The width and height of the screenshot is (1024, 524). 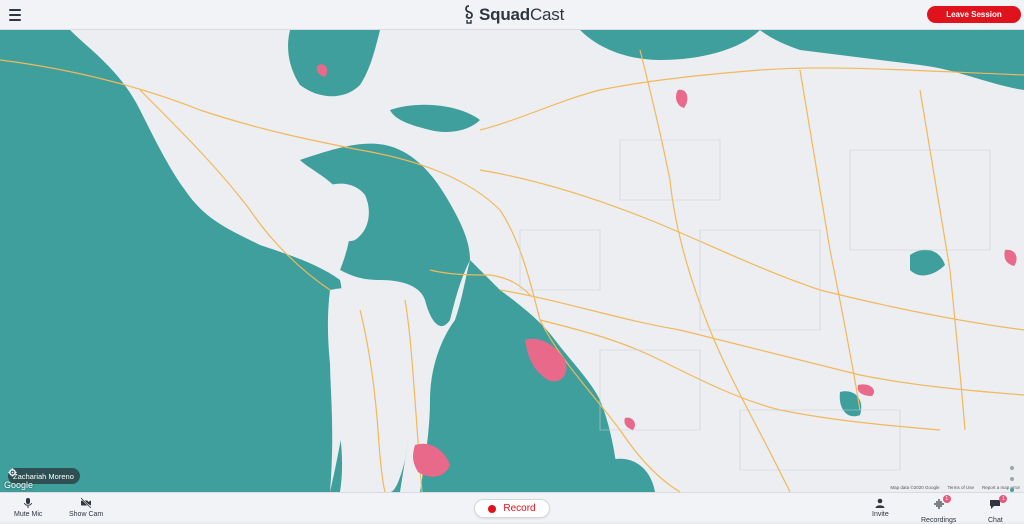 I want to click on google-watermark: Google, so click(x=19, y=485).